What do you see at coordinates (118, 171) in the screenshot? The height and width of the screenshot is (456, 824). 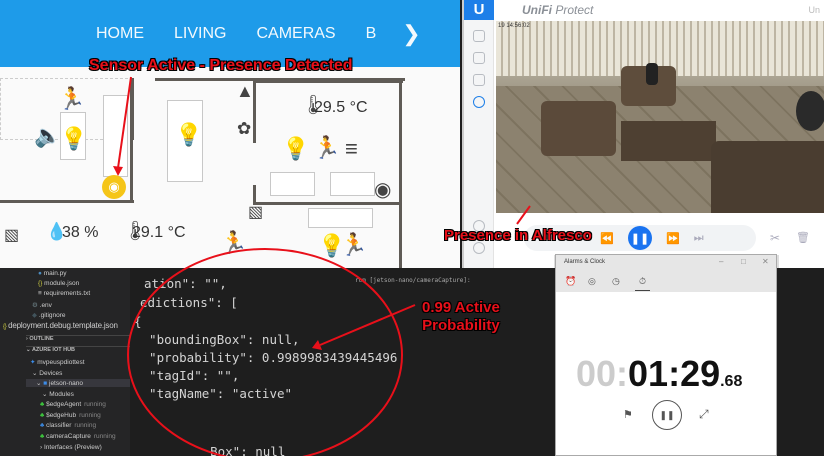 I see `arrow-head` at bounding box center [118, 171].